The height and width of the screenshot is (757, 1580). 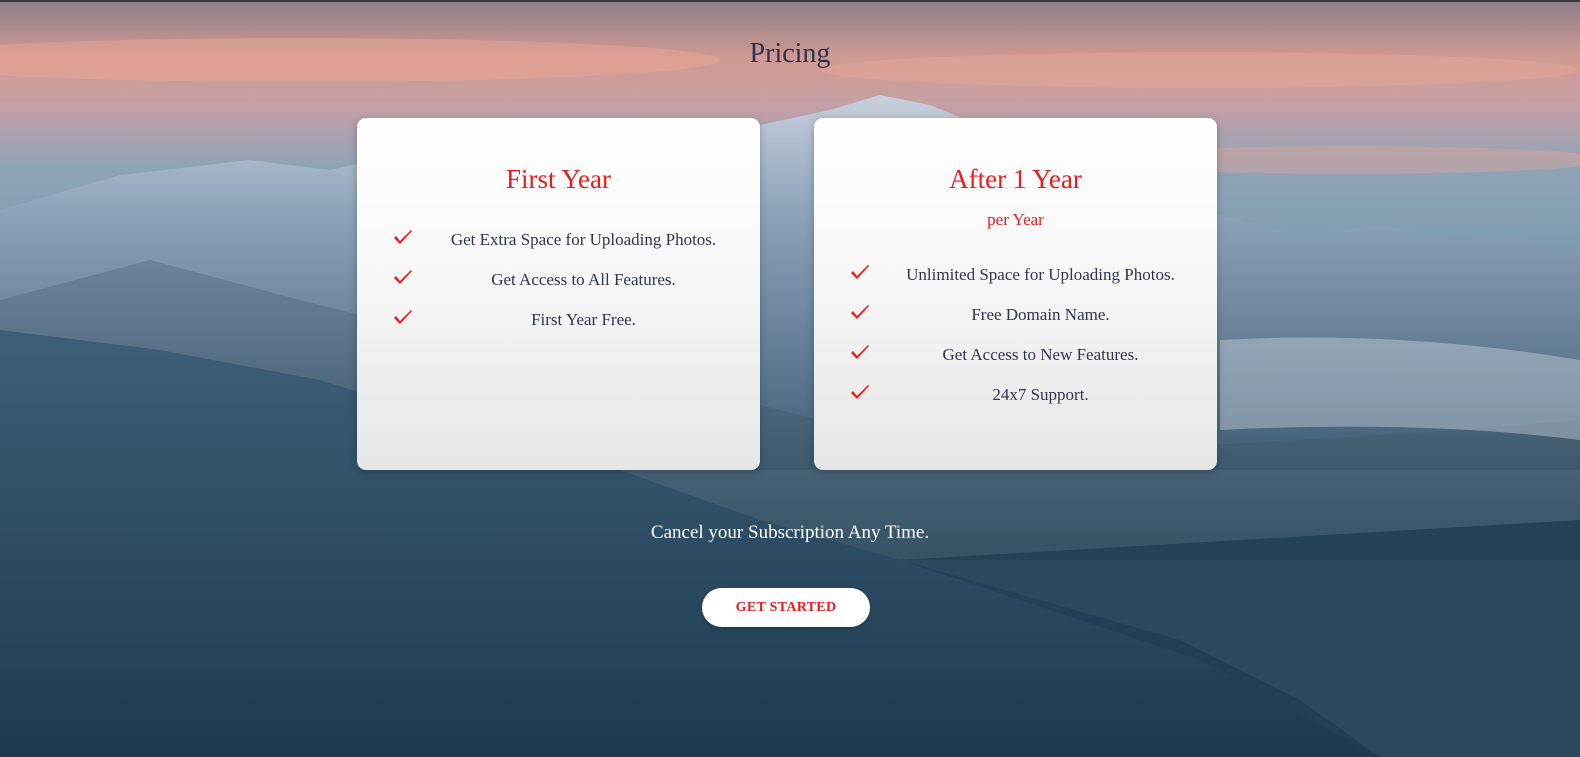 I want to click on card-subtitle: per Year, so click(x=1015, y=219).